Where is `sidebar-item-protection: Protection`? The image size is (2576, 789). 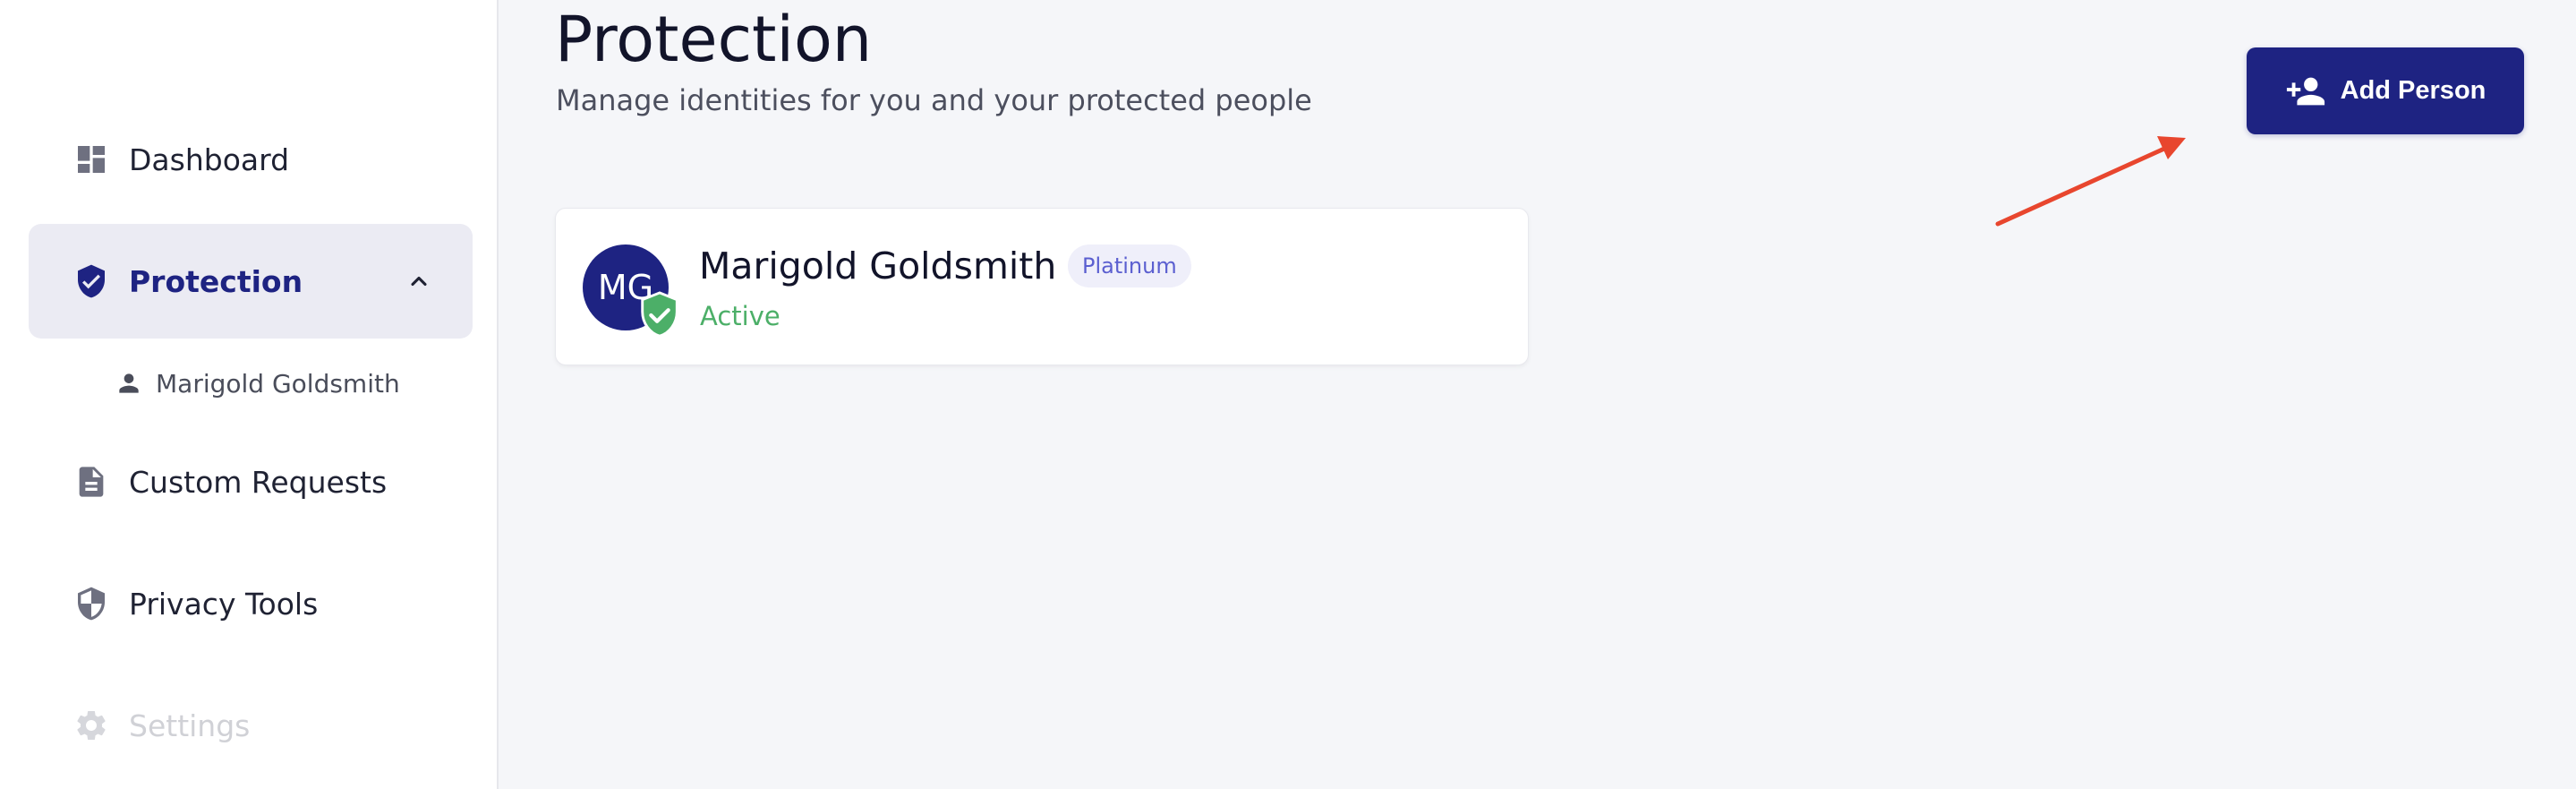 sidebar-item-protection: Protection is located at coordinates (251, 281).